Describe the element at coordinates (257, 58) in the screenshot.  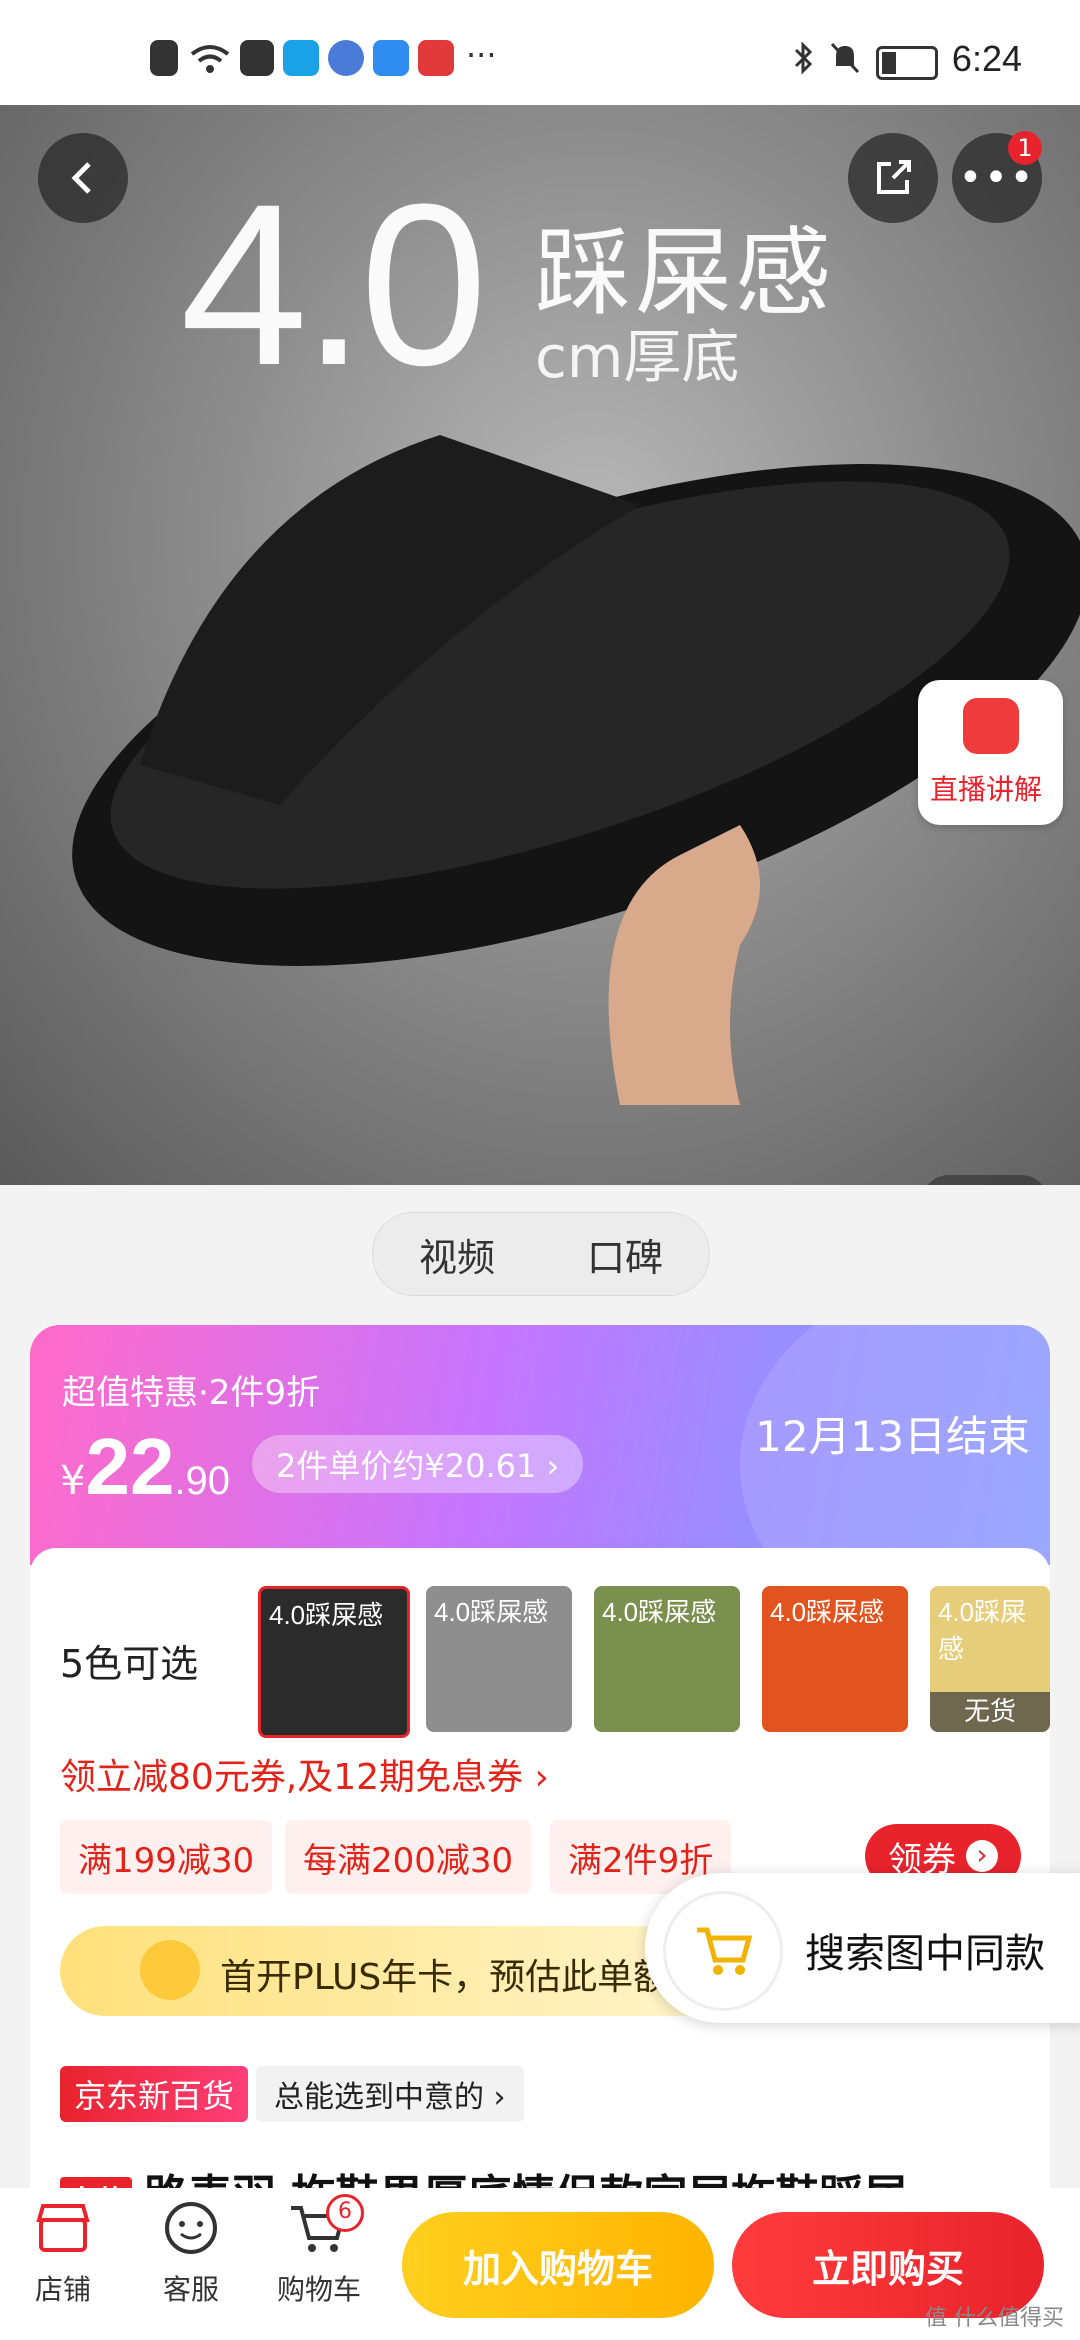
I see `mail-icon` at that location.